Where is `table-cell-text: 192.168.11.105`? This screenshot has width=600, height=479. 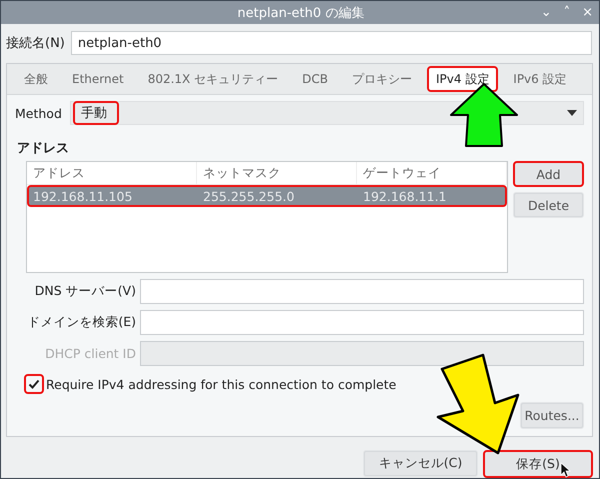
table-cell-text: 192.168.11.105 is located at coordinates (83, 196).